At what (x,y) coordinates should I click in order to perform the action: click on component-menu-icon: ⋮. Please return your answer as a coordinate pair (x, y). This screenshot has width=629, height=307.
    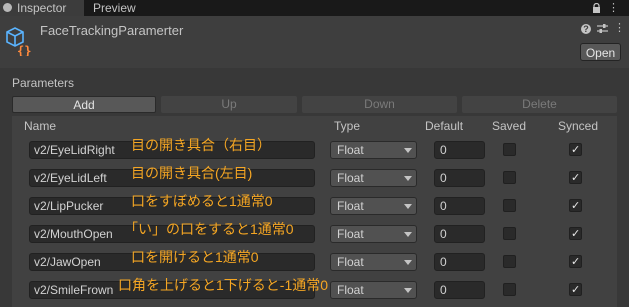
    Looking at the image, I should click on (619, 28).